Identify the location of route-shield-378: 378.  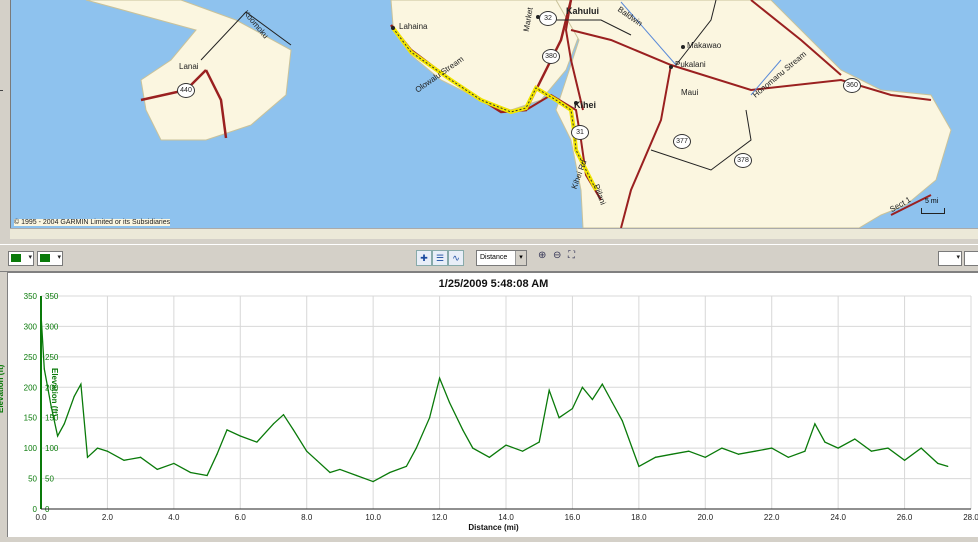
(743, 160).